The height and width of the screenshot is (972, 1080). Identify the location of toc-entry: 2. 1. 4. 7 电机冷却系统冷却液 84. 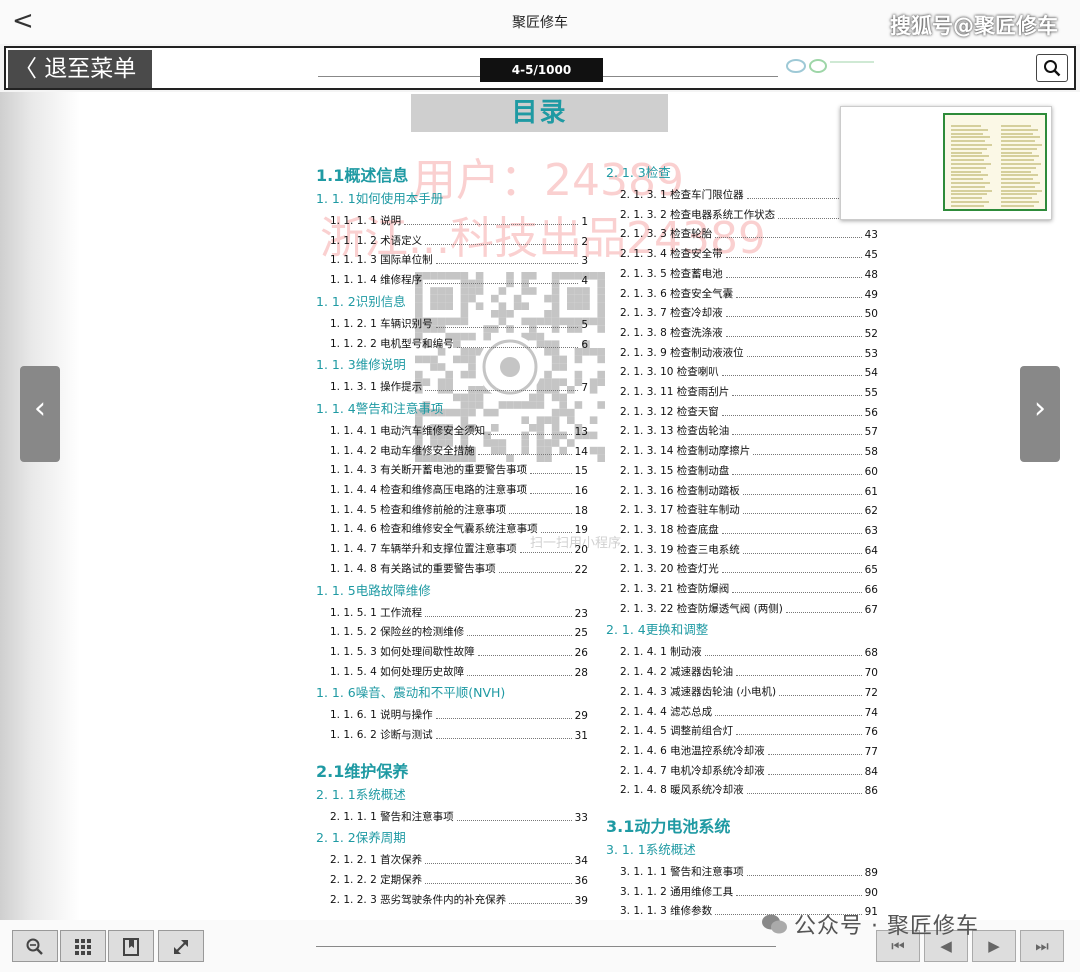
(749, 770).